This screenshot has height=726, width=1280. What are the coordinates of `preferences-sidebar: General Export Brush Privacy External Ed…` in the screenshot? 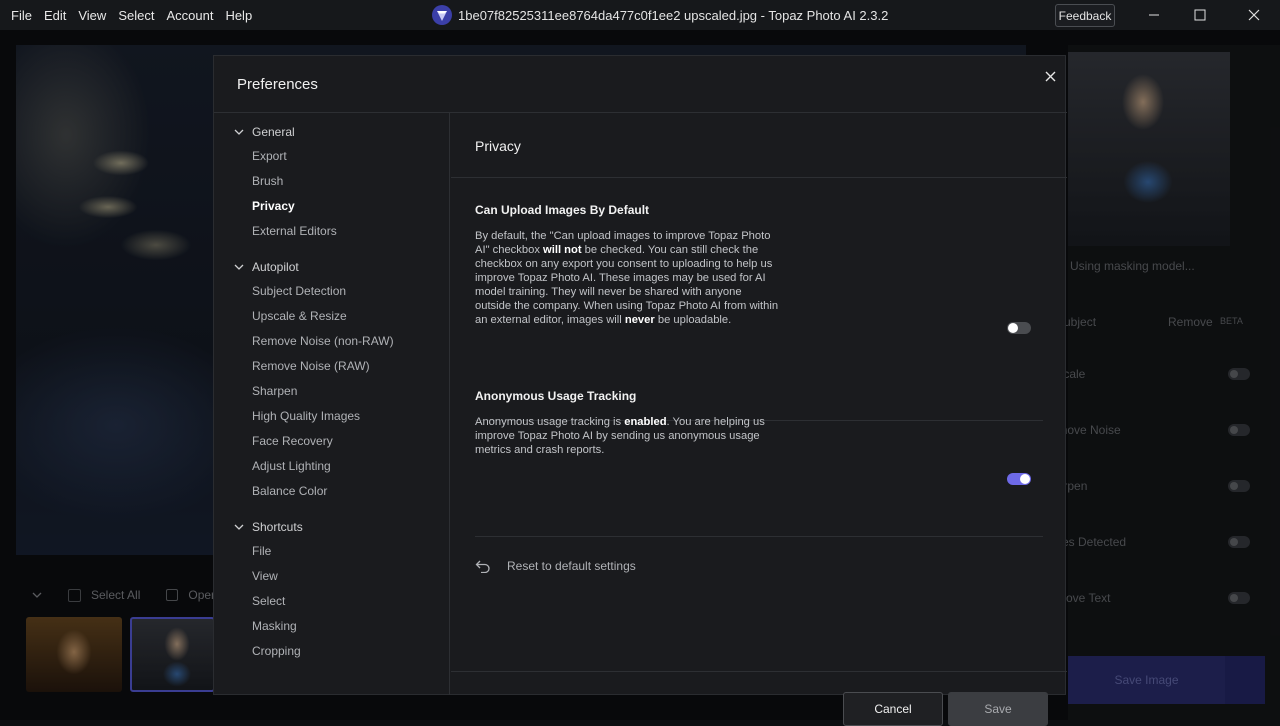 It's located at (332, 404).